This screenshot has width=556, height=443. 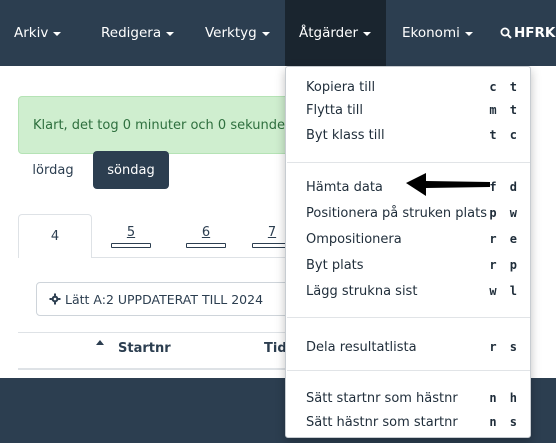 I want to click on column-header-tid: Tid, so click(x=275, y=348).